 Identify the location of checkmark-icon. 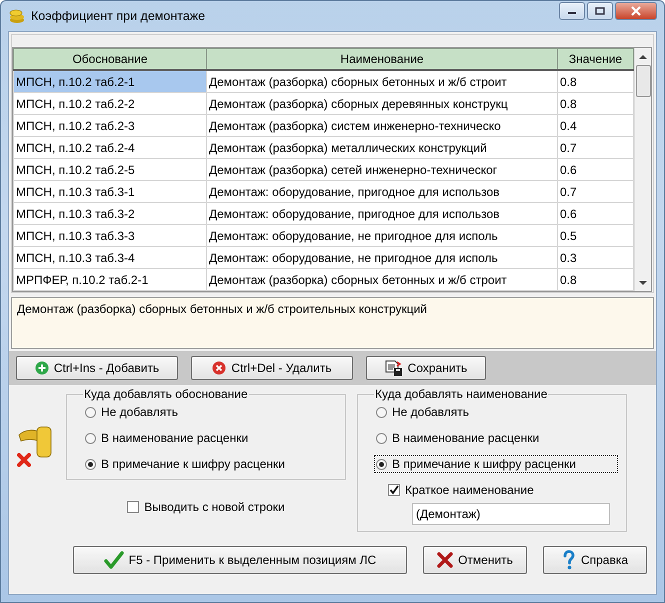
(114, 560).